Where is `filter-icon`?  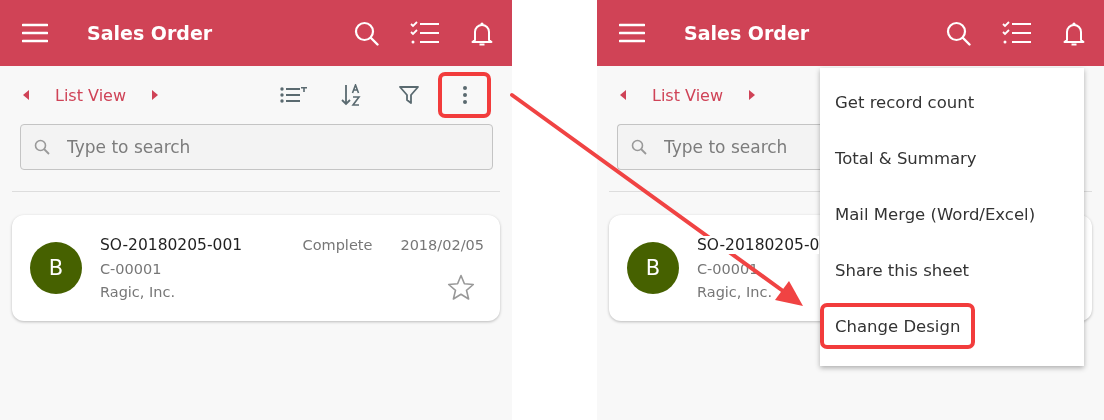
filter-icon is located at coordinates (409, 95).